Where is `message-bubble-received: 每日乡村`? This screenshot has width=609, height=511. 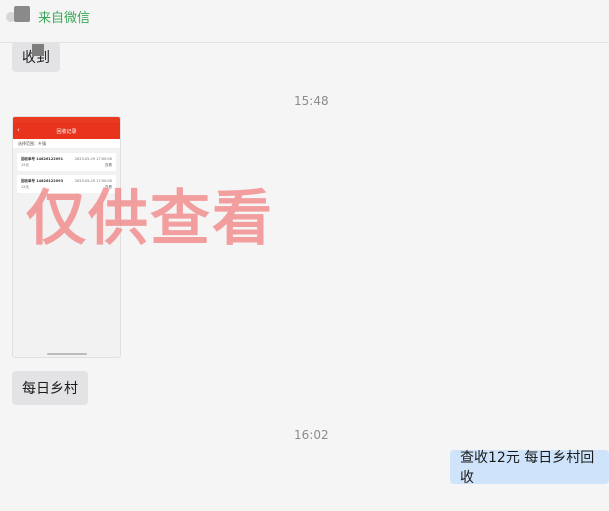 message-bubble-received: 每日乡村 is located at coordinates (50, 388).